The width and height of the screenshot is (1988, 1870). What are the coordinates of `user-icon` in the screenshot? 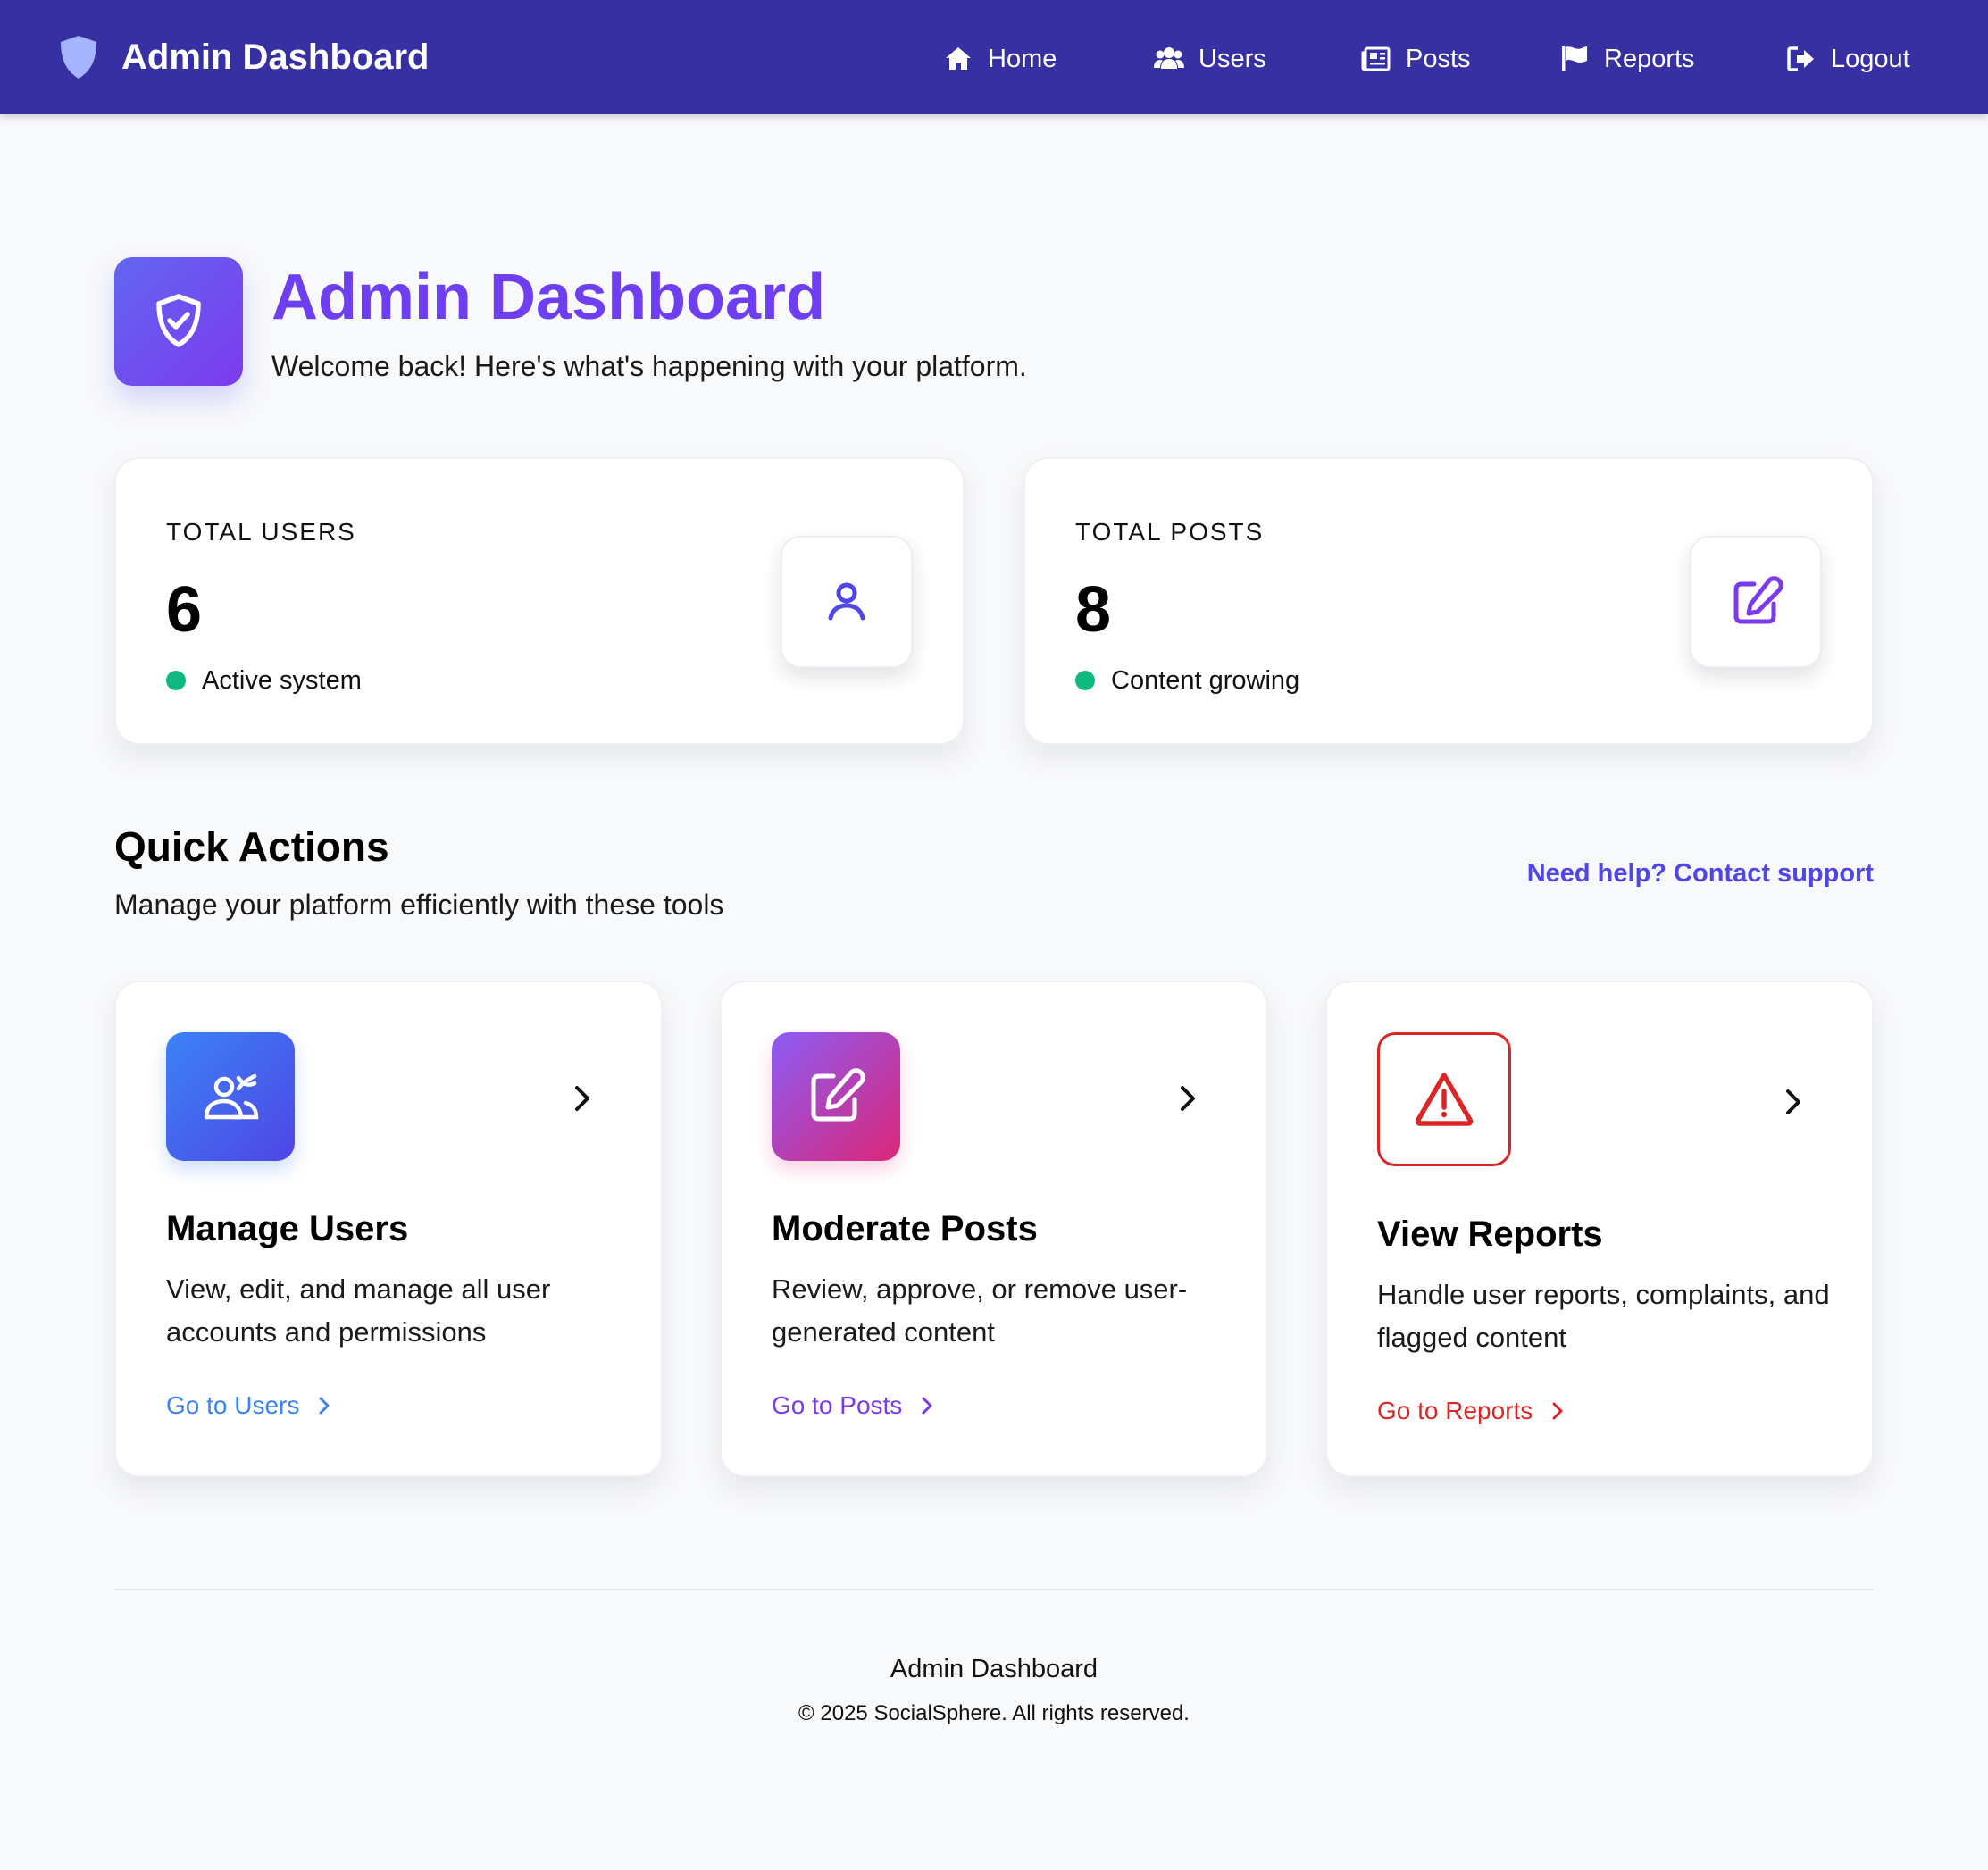 It's located at (847, 601).